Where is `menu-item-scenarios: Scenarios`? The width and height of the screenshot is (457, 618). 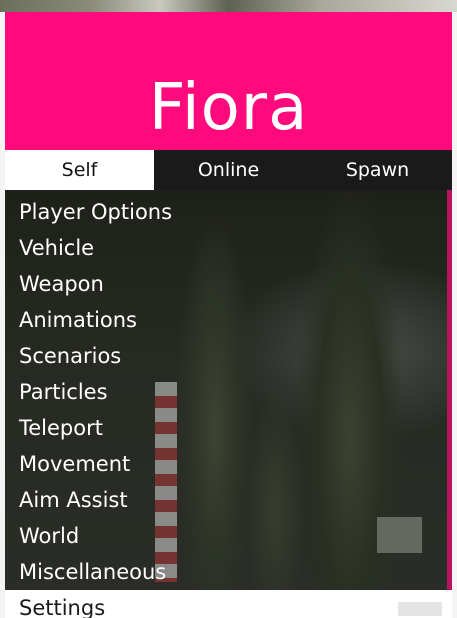
menu-item-scenarios: Scenarios is located at coordinates (228, 356).